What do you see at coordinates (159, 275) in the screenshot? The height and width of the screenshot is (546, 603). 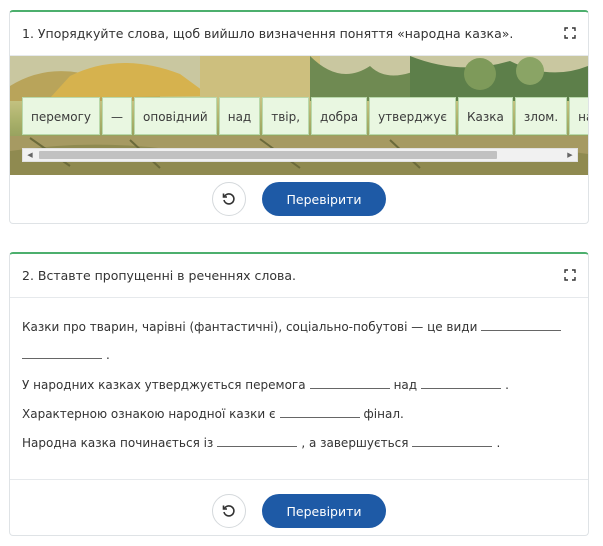 I see `task-2-title: 2. Вставте пропущенні в реченнях слова.` at bounding box center [159, 275].